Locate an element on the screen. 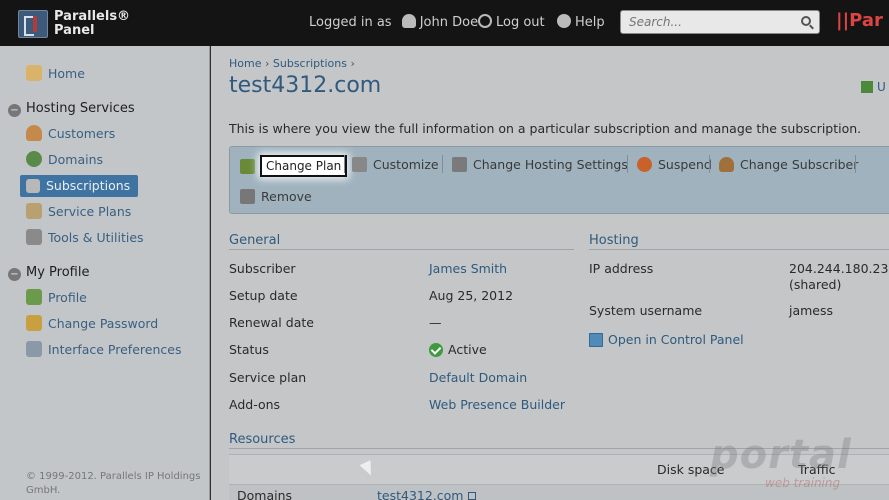 The image size is (889, 500). user-icon is located at coordinates (408, 21).